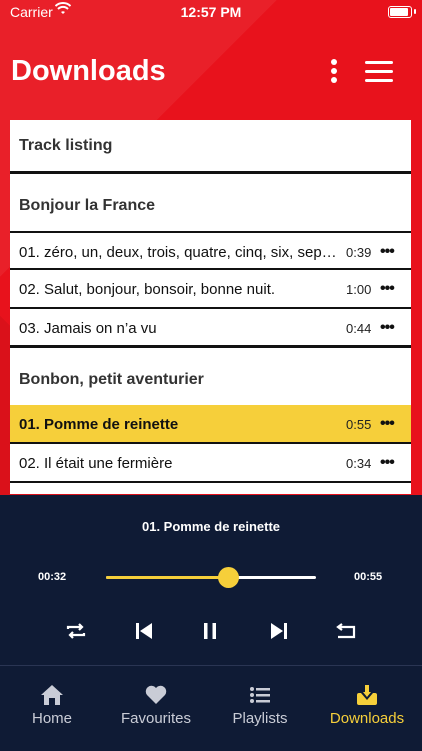  Describe the element at coordinates (51, 718) in the screenshot. I see `tab-label: Home` at that location.